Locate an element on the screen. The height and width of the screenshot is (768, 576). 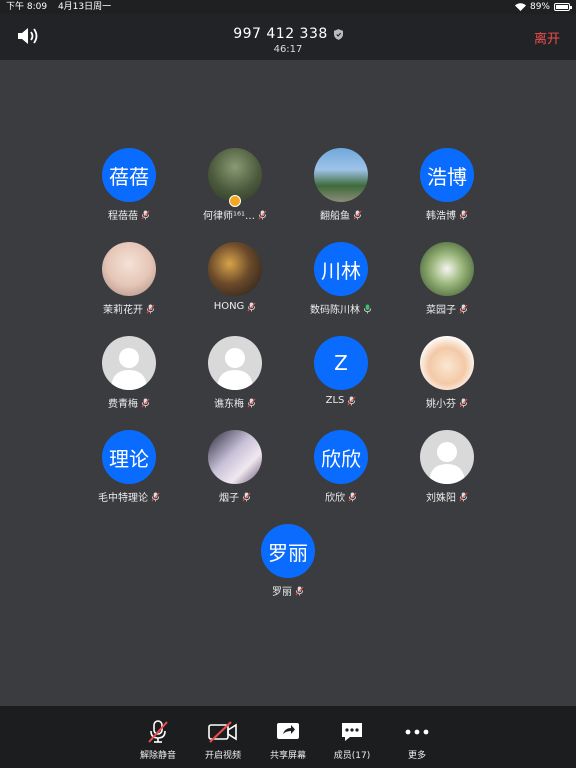
participant-name: 姚小芬 is located at coordinates (441, 404).